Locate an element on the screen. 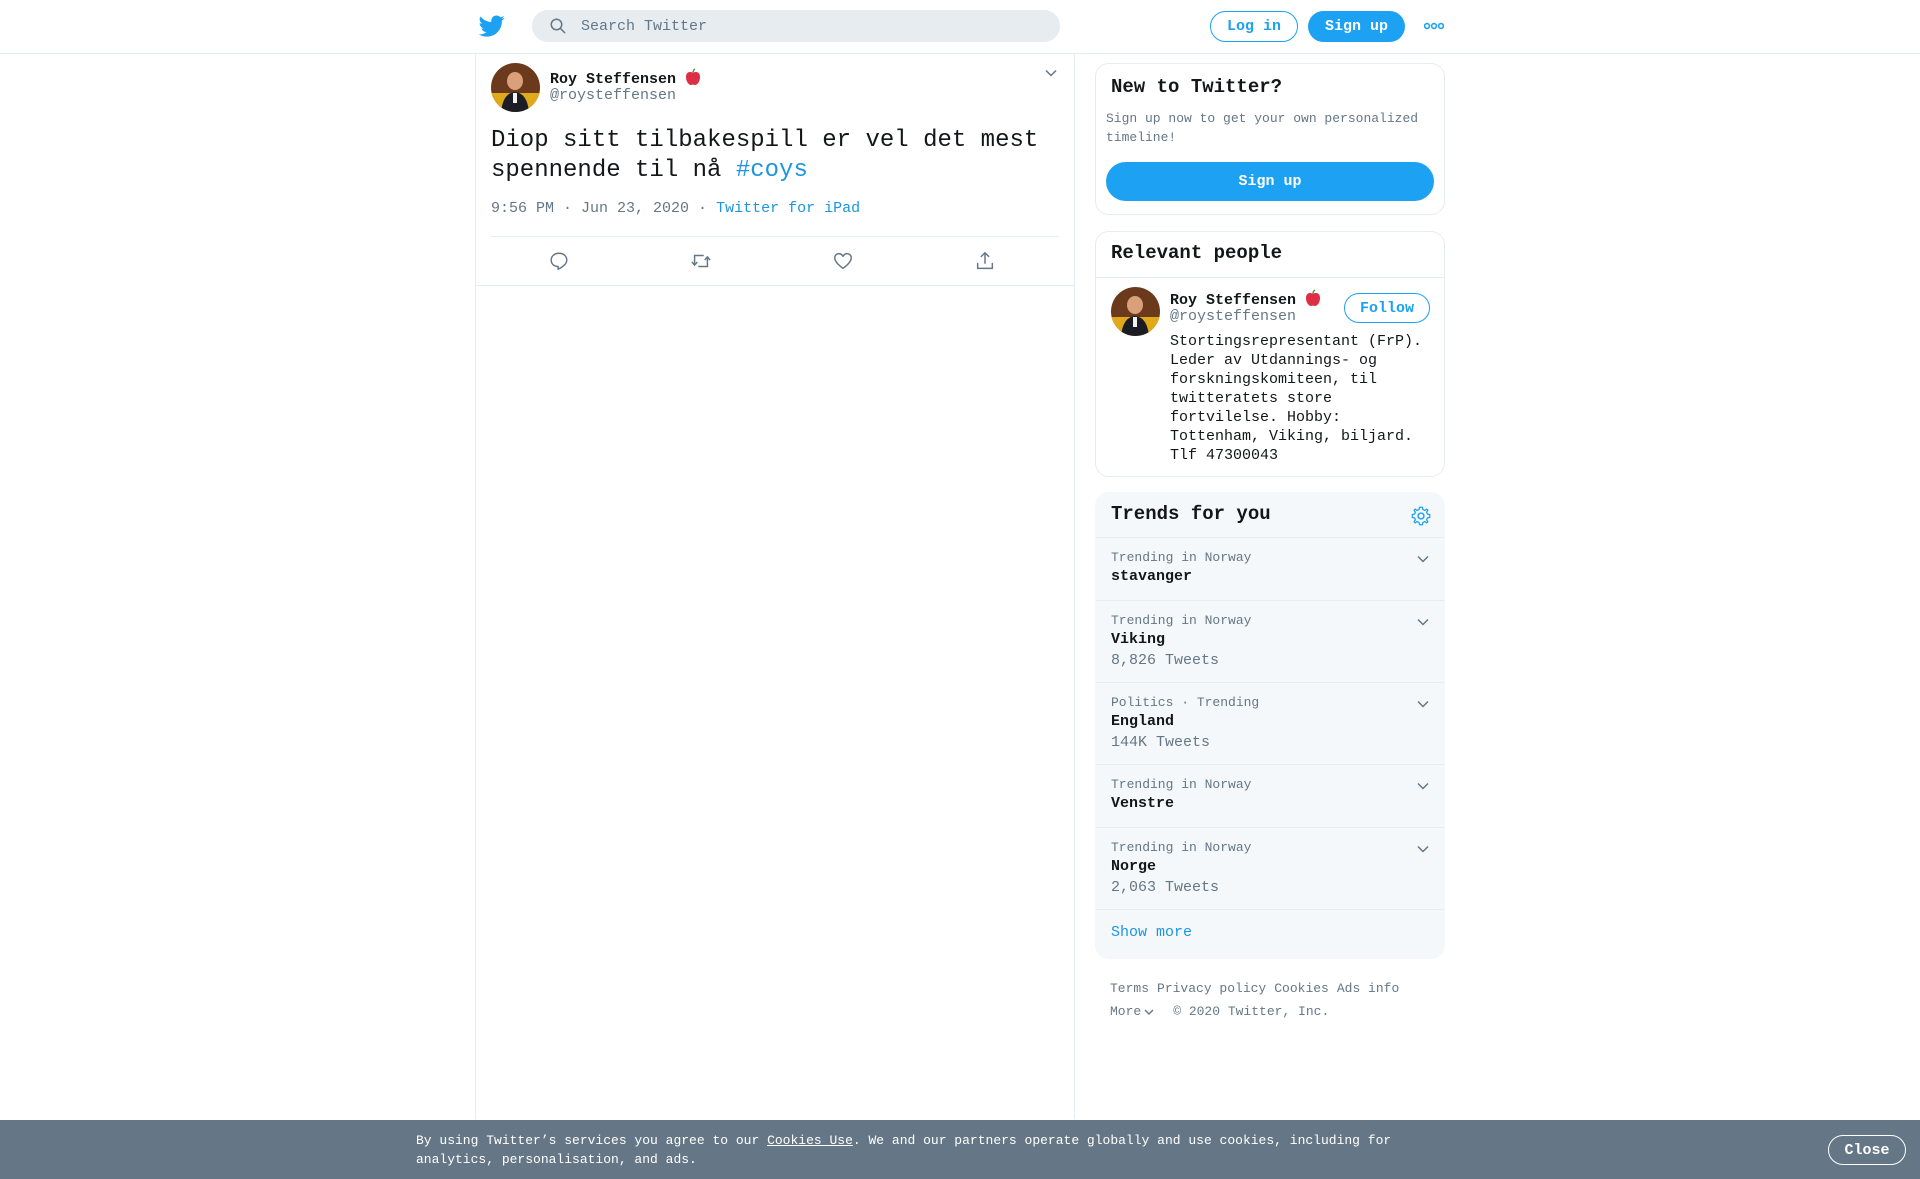  footer-link-cookies: Cookies is located at coordinates (1301, 988).